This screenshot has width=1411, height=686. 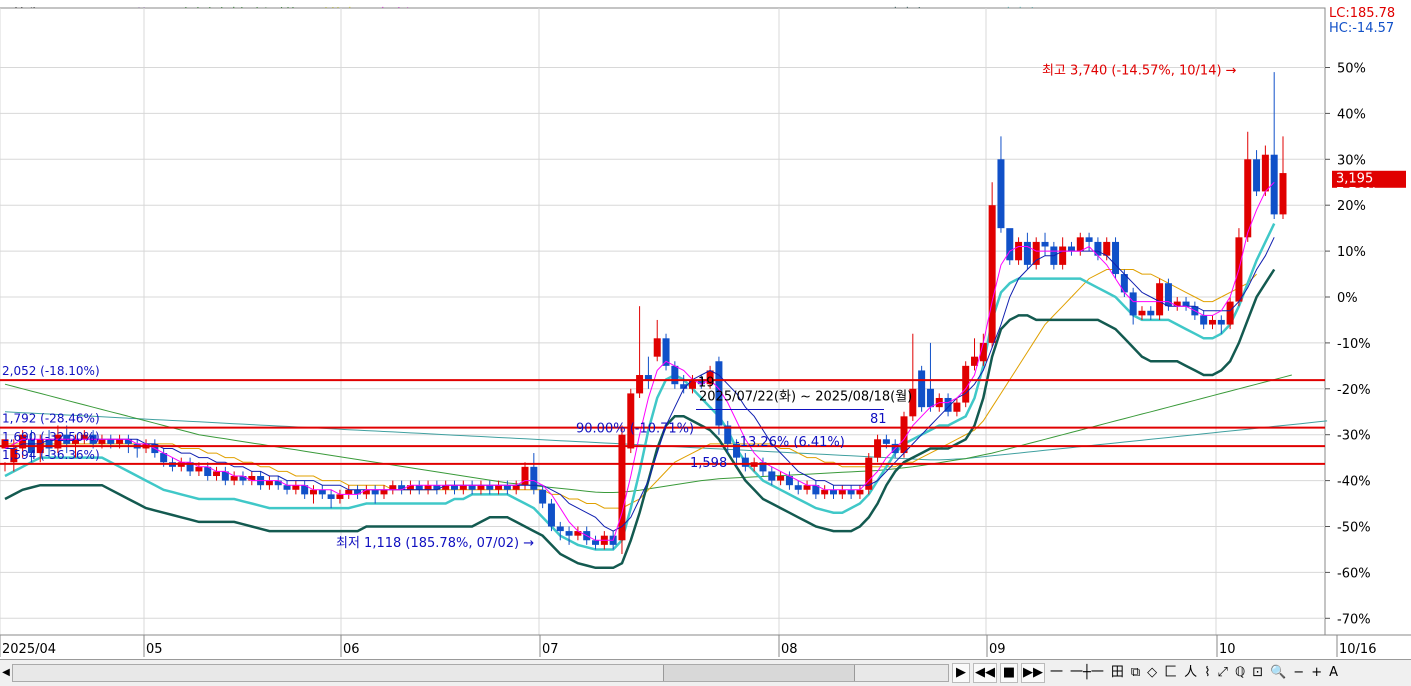 I want to click on y-tick-label: -30%, so click(x=1354, y=436).